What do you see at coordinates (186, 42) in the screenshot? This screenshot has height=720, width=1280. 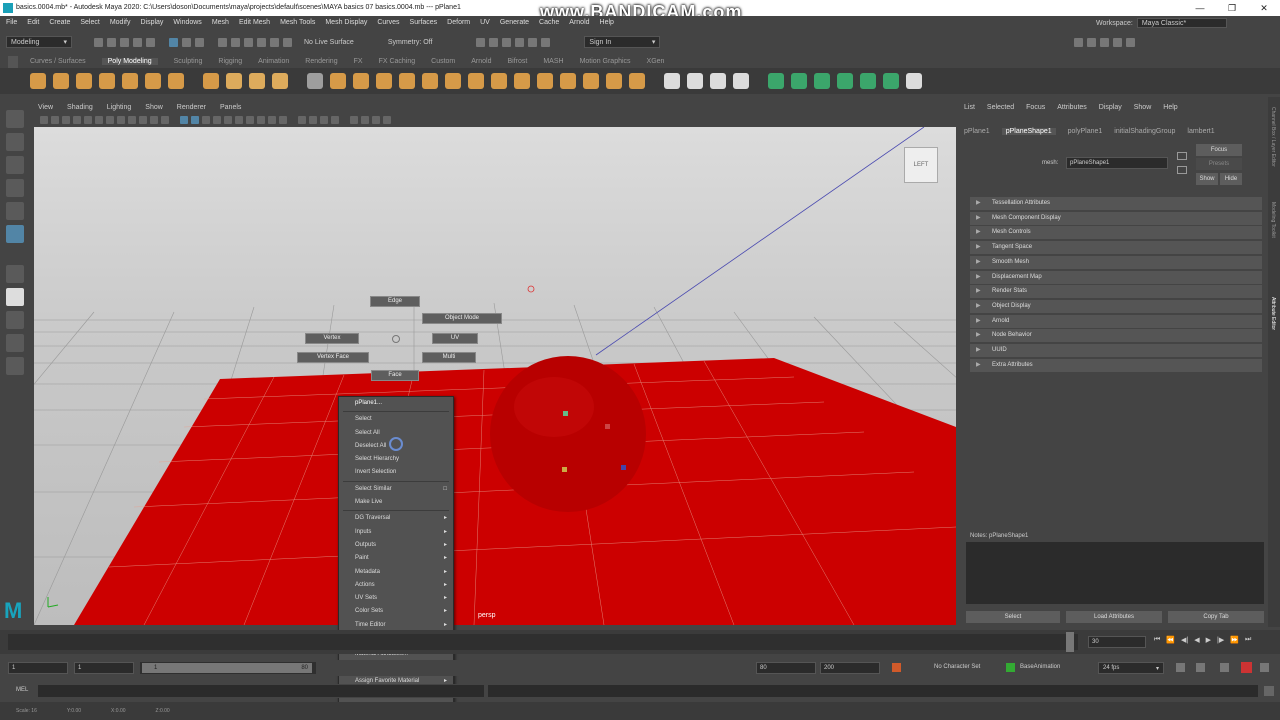 I see `select-object-icon` at bounding box center [186, 42].